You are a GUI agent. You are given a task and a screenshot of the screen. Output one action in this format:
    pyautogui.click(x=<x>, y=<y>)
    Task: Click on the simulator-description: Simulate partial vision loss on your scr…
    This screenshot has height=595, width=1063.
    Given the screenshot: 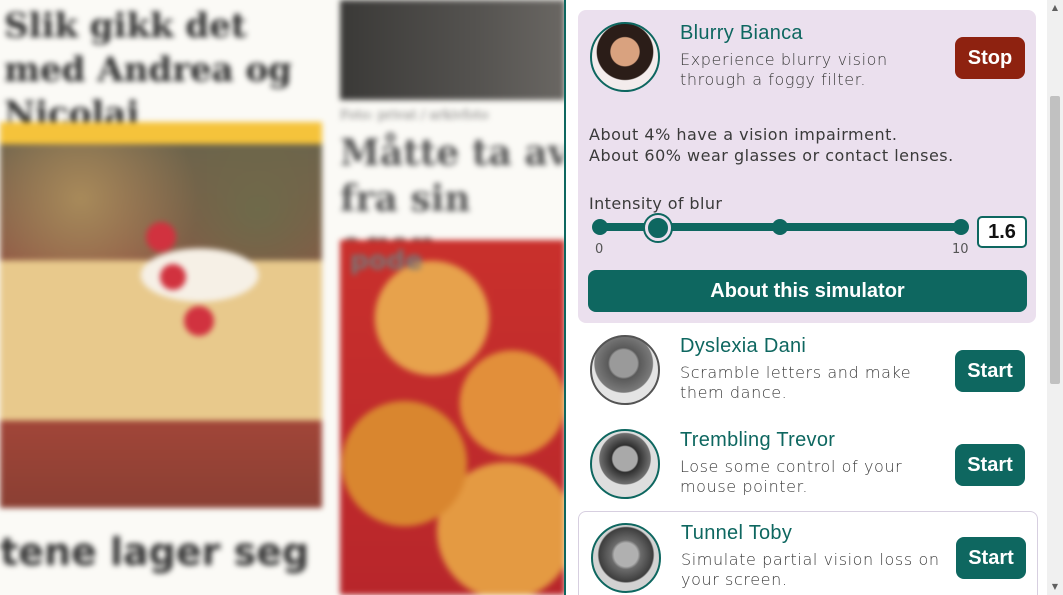 What is the action you would take?
    pyautogui.click(x=810, y=569)
    